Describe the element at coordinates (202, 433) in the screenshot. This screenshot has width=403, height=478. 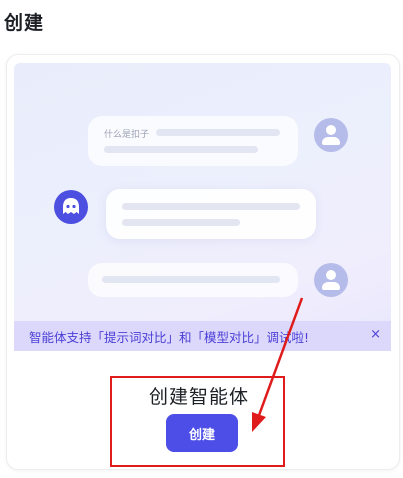
I see `create-button: 创建` at that location.